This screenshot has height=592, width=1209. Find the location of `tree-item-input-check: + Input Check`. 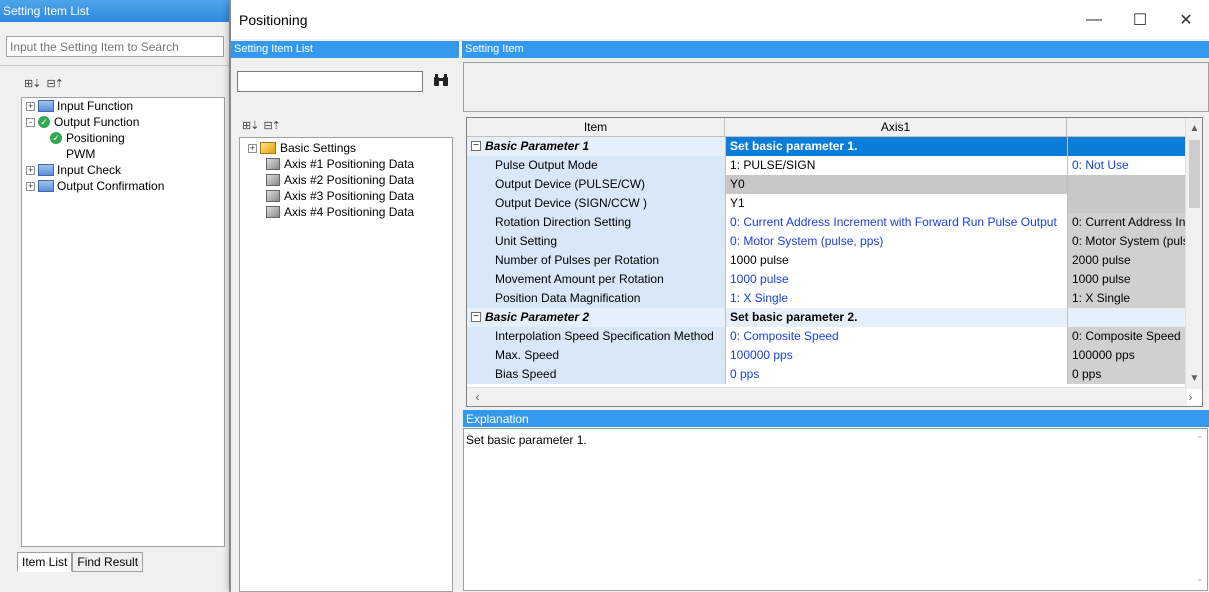

tree-item-input-check: + Input Check is located at coordinates (123, 170).